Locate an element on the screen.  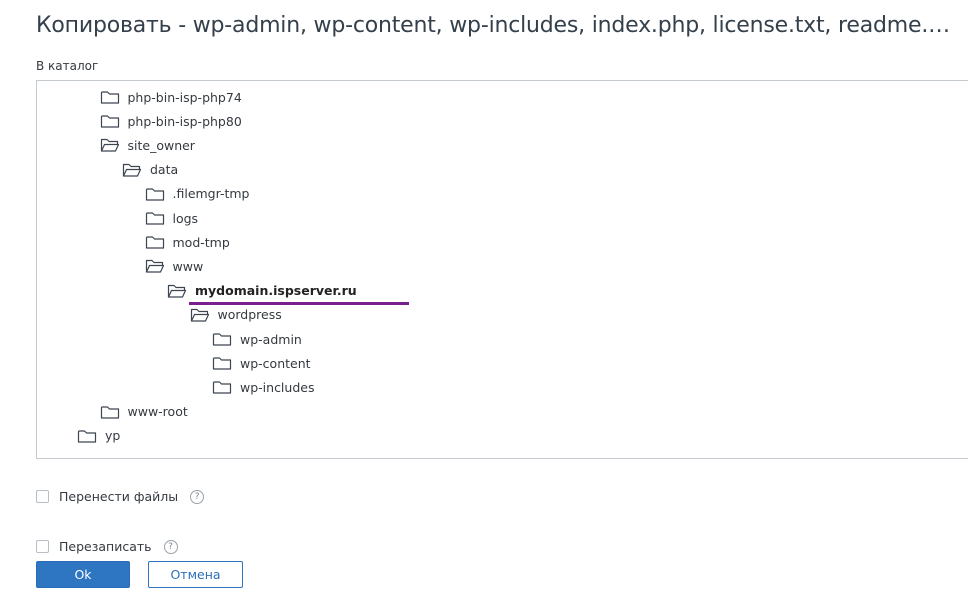
tree-folder-item: wordpress is located at coordinates (236, 315).